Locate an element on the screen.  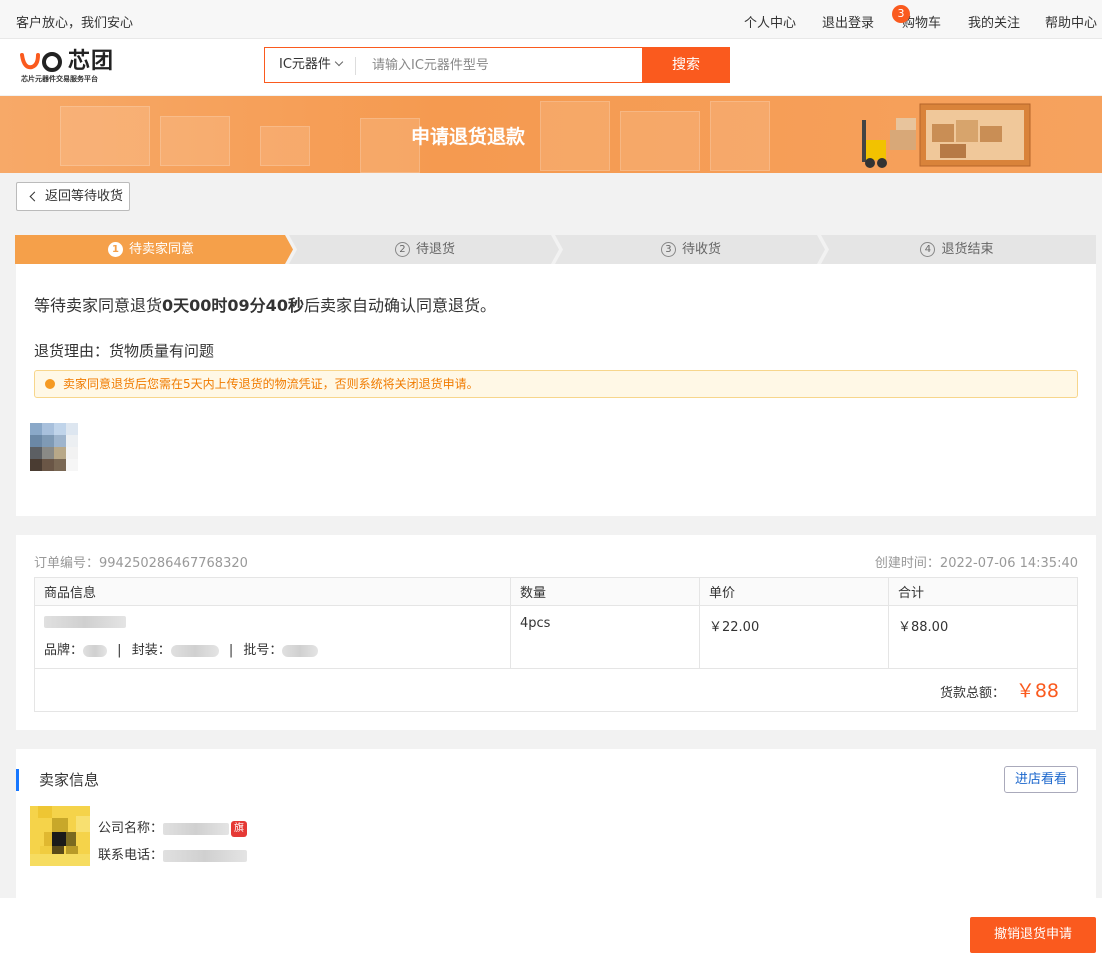
countdown-timer: 0天00时09分40秒 is located at coordinates (233, 305).